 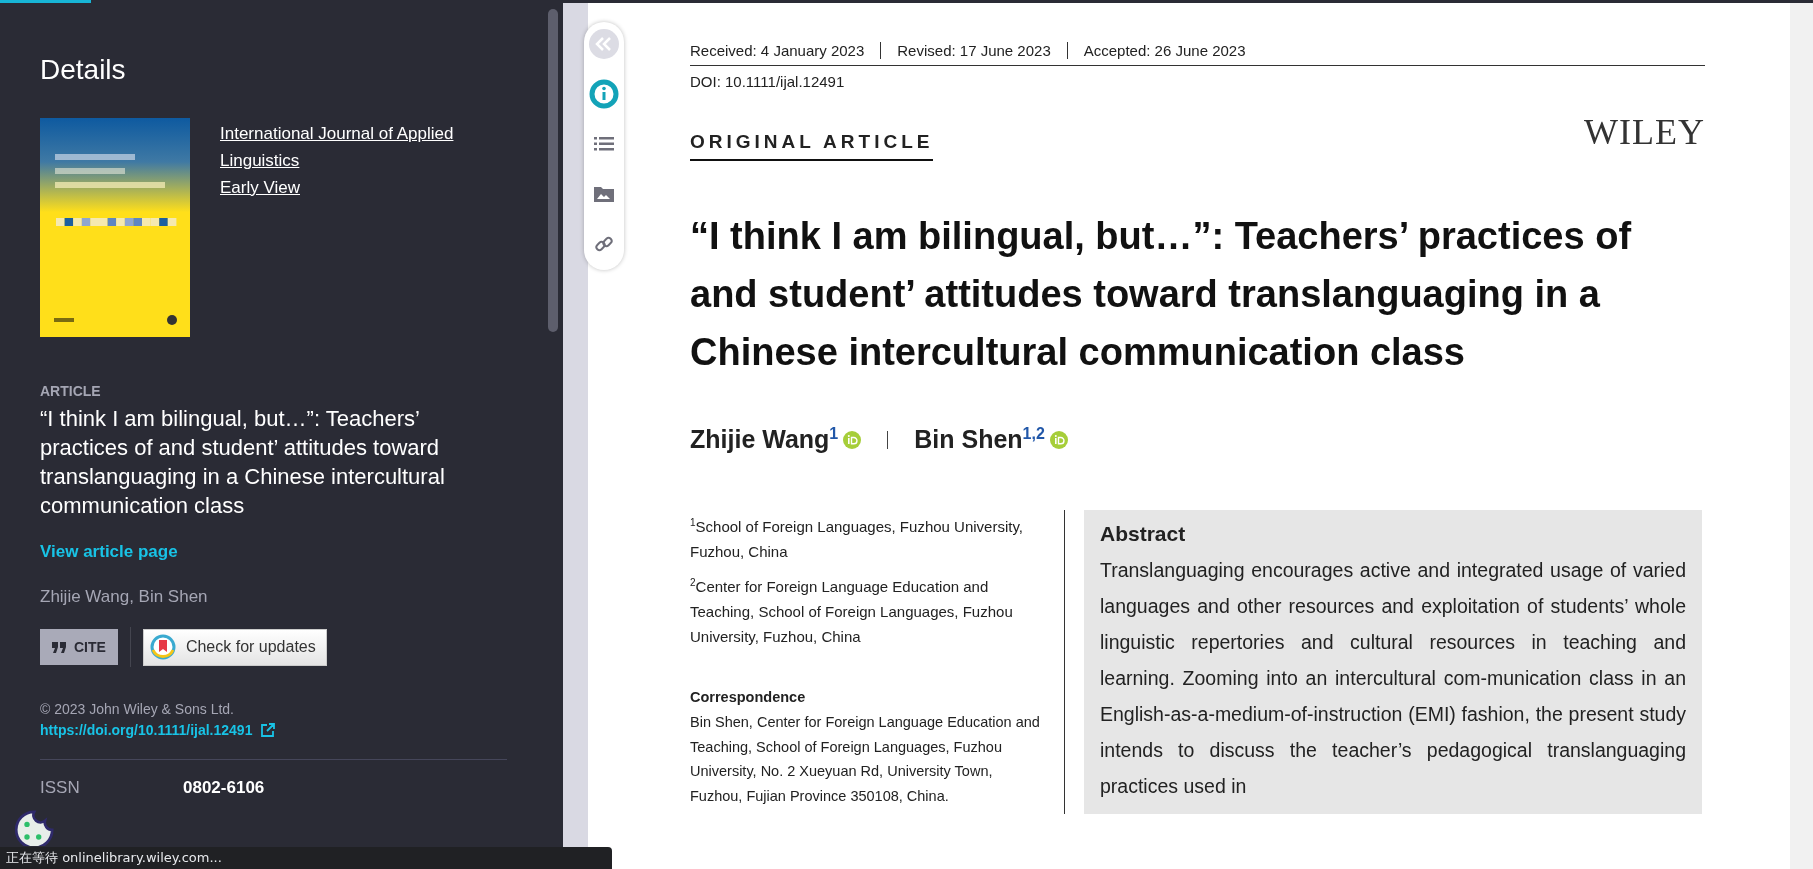 I want to click on issn-value: 0802-6106, so click(x=224, y=788).